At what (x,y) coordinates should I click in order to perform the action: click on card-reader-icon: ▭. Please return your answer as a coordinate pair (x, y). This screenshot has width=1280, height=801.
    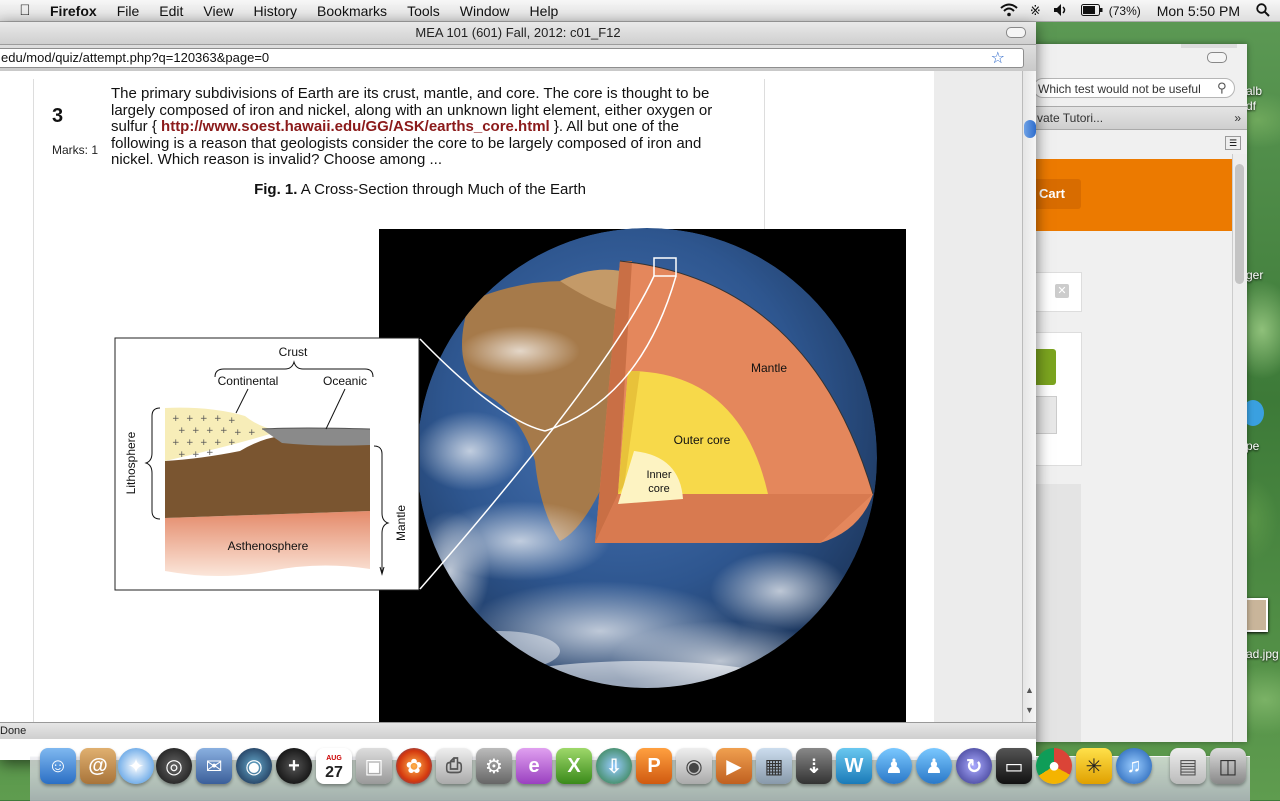
    Looking at the image, I should click on (1014, 766).